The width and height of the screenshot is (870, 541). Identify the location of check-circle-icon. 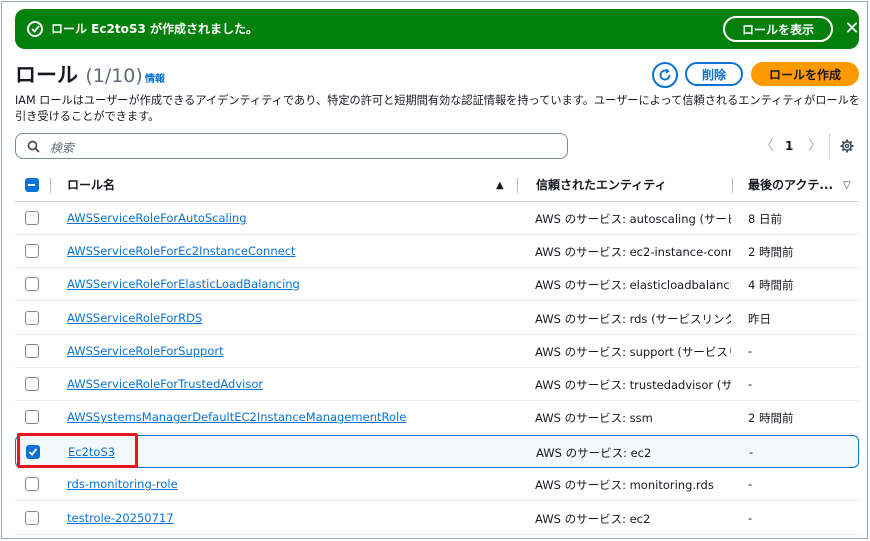
(35, 29).